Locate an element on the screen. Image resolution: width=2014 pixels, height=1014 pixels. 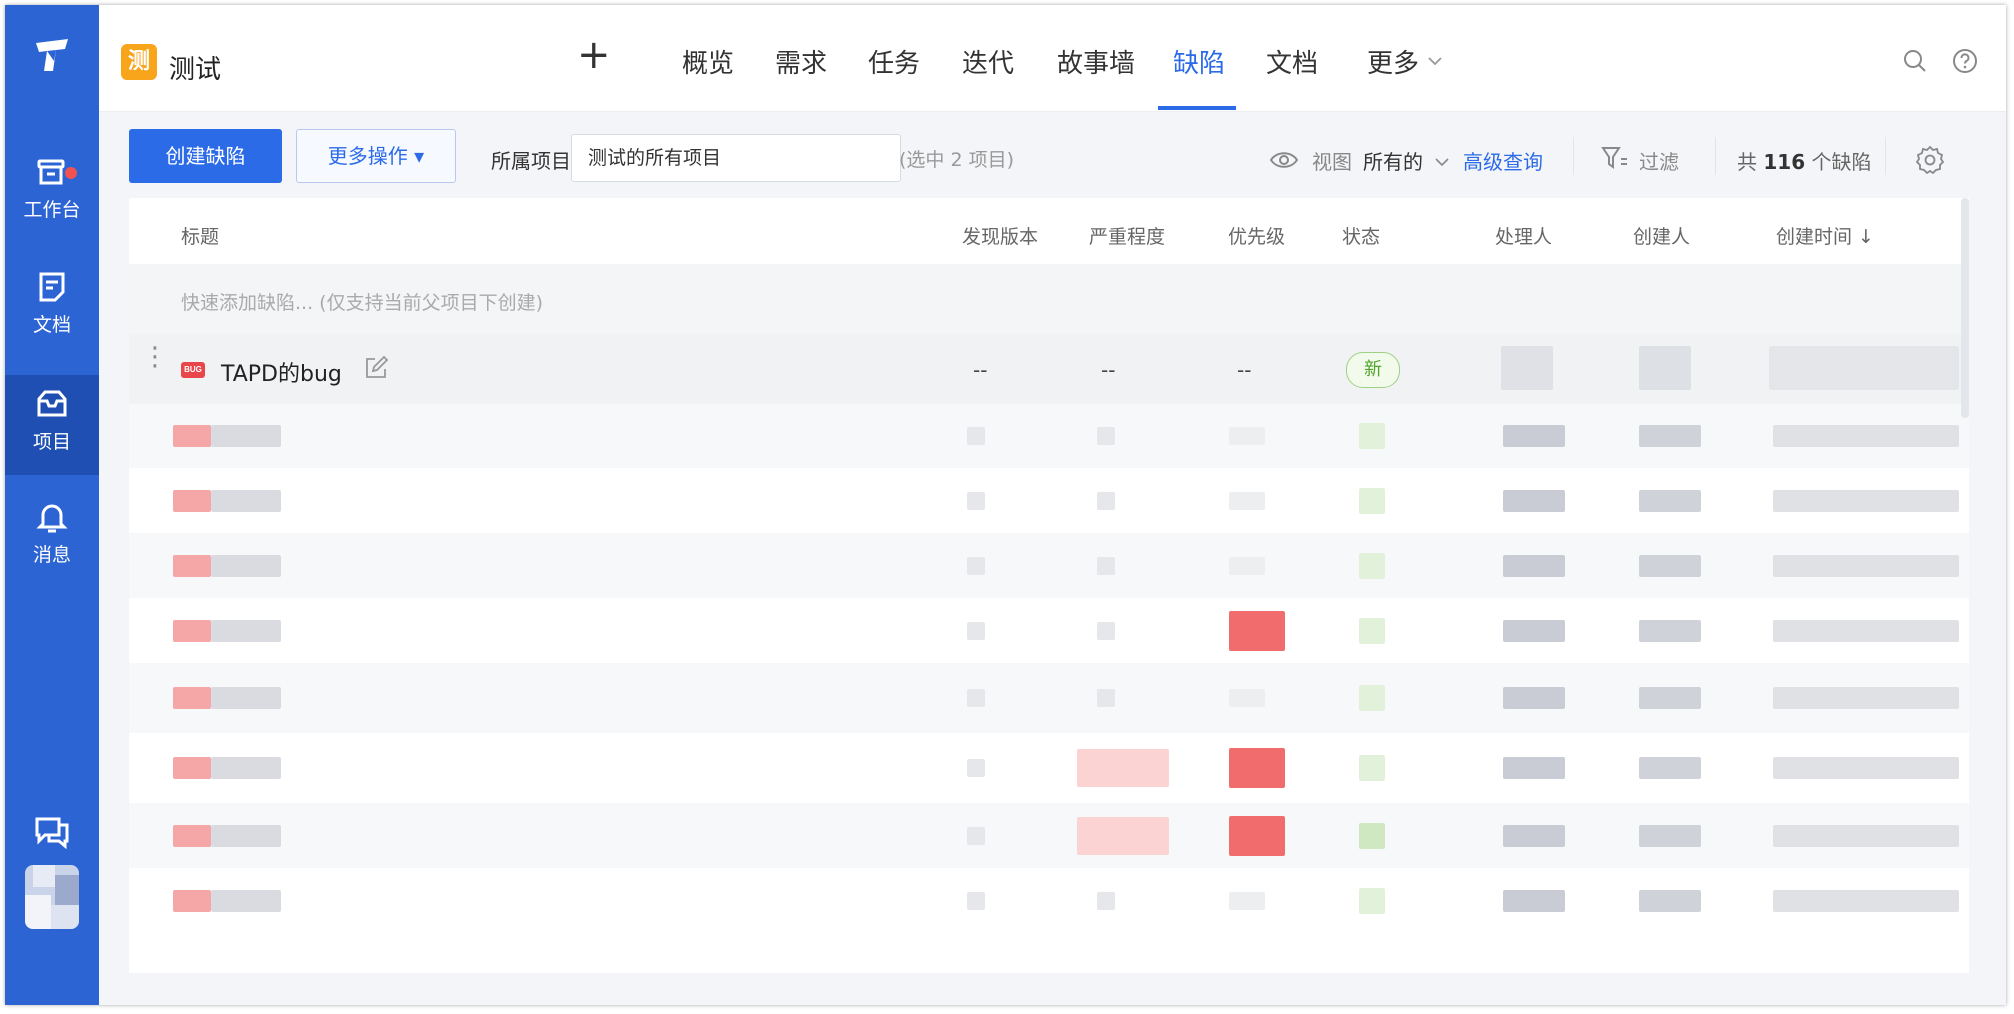
column-header-creator: 创建人 is located at coordinates (1661, 235).